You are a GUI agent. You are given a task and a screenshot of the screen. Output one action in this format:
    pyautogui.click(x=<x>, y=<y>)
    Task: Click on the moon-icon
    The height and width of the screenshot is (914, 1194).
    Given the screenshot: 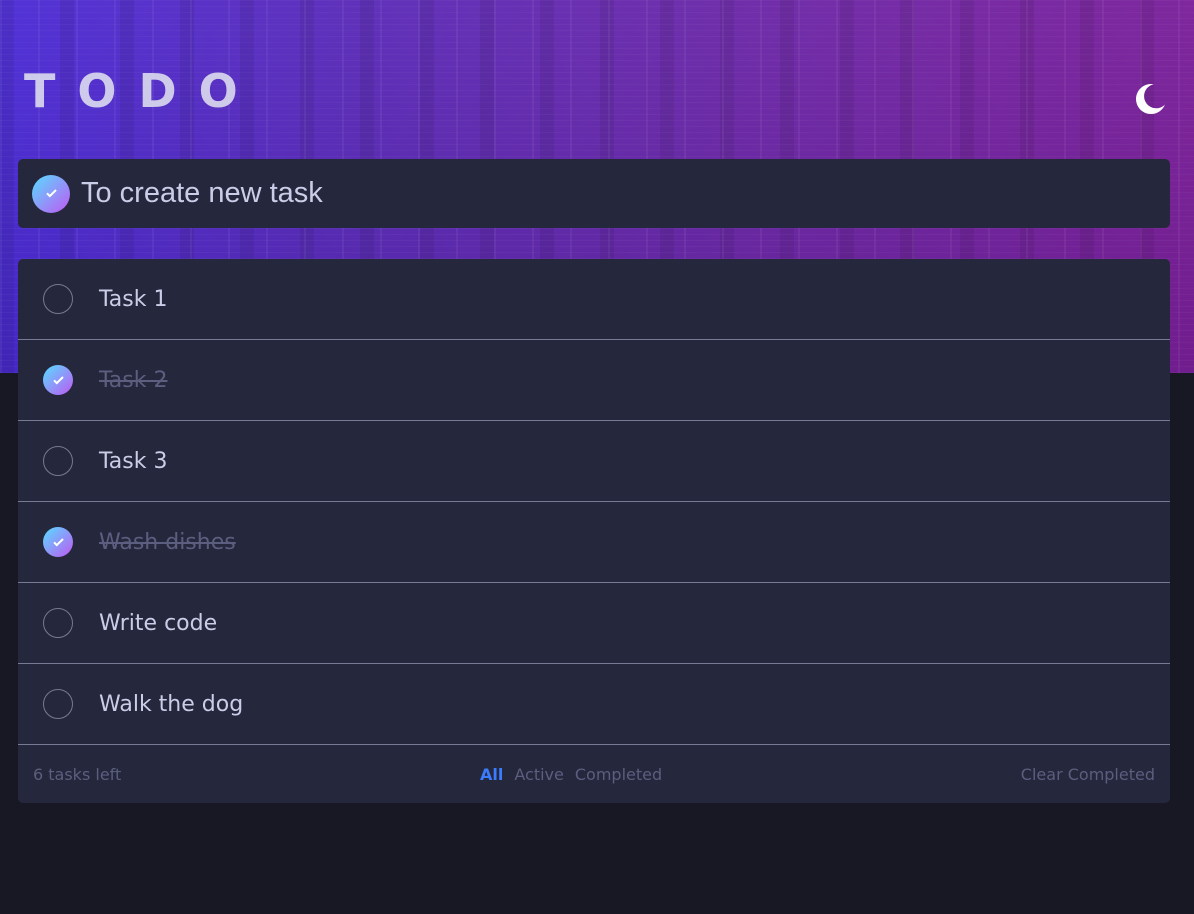 What is the action you would take?
    pyautogui.click(x=1150, y=99)
    